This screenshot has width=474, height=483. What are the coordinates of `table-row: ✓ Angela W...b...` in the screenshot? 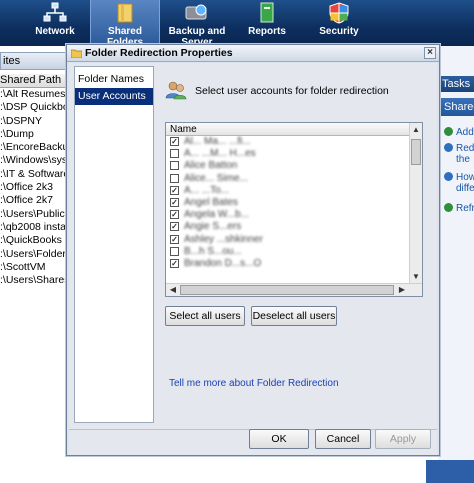 It's located at (288, 215).